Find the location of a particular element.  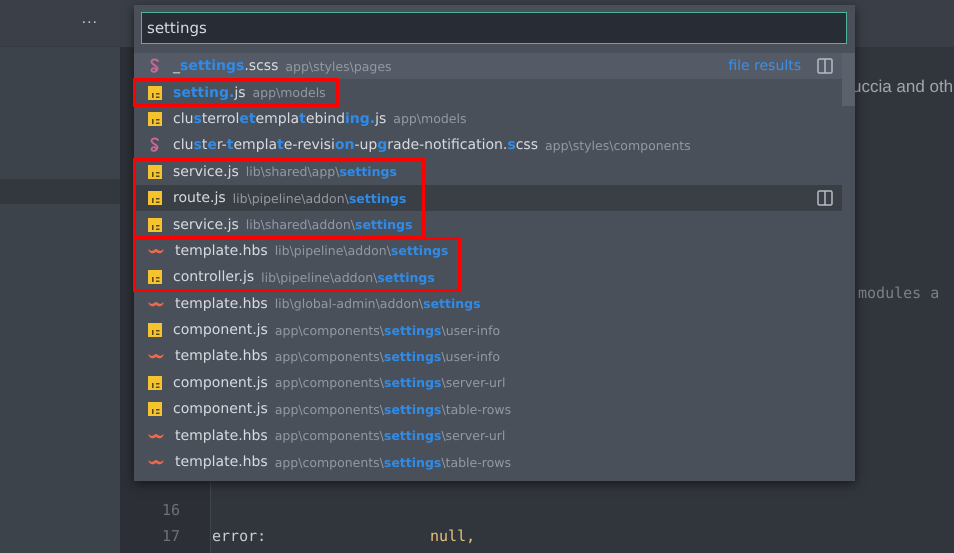

result-item: template.hbs app\components\settings\table-rows is located at coordinates (488, 462).